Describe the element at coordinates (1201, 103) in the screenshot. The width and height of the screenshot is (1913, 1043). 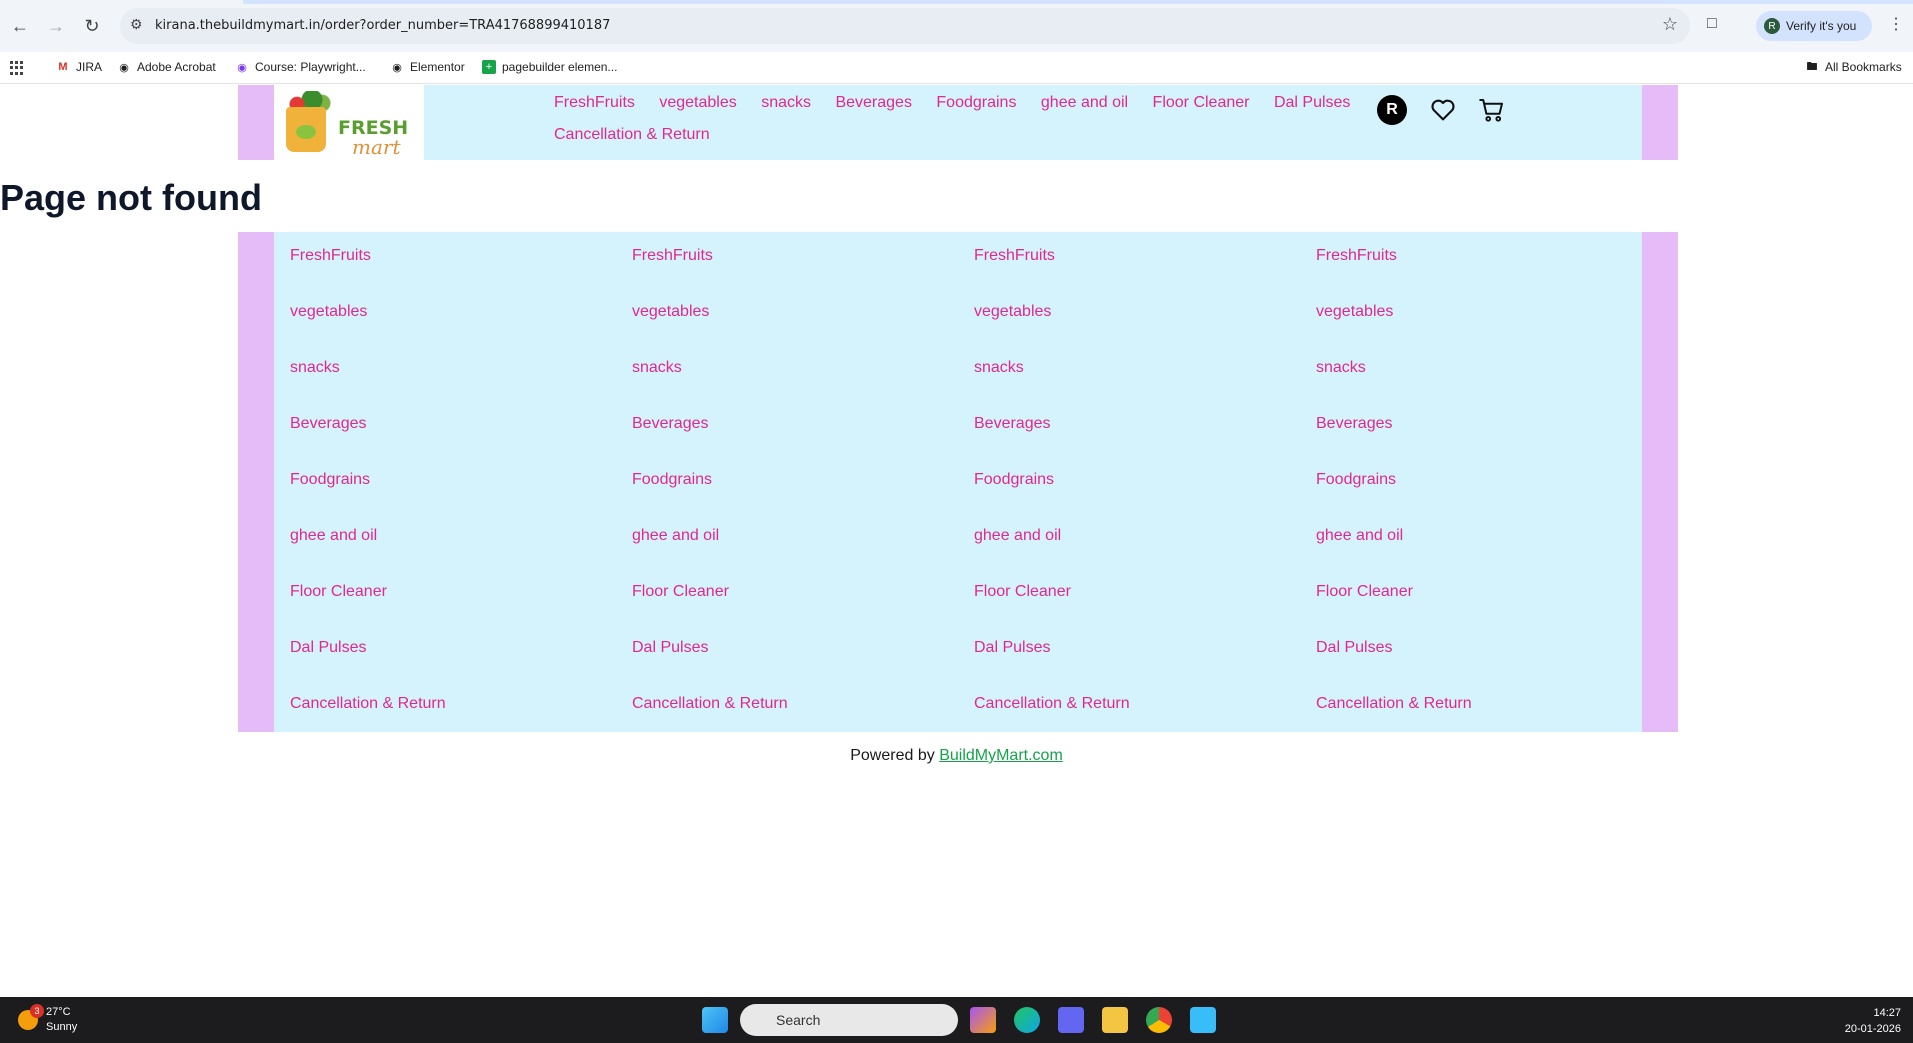
I see `nav-floor-cleaner: Floor Cleaner` at that location.